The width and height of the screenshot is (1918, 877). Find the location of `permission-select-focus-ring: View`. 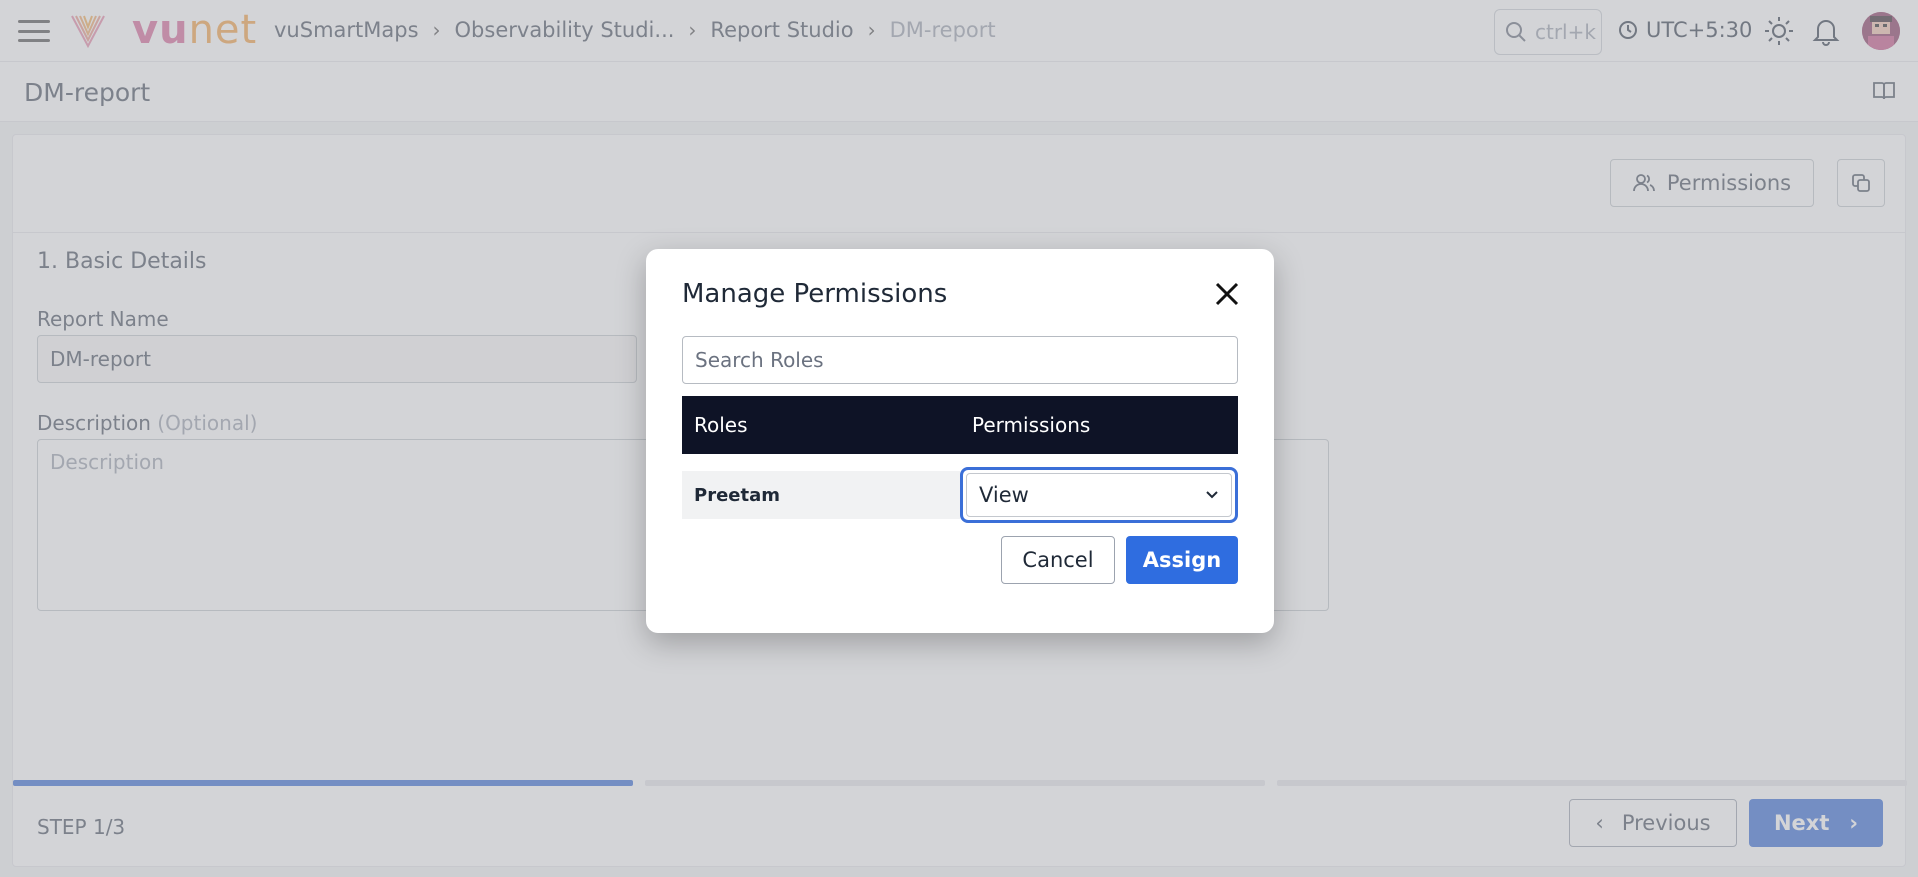

permission-select-focus-ring: View is located at coordinates (1099, 495).